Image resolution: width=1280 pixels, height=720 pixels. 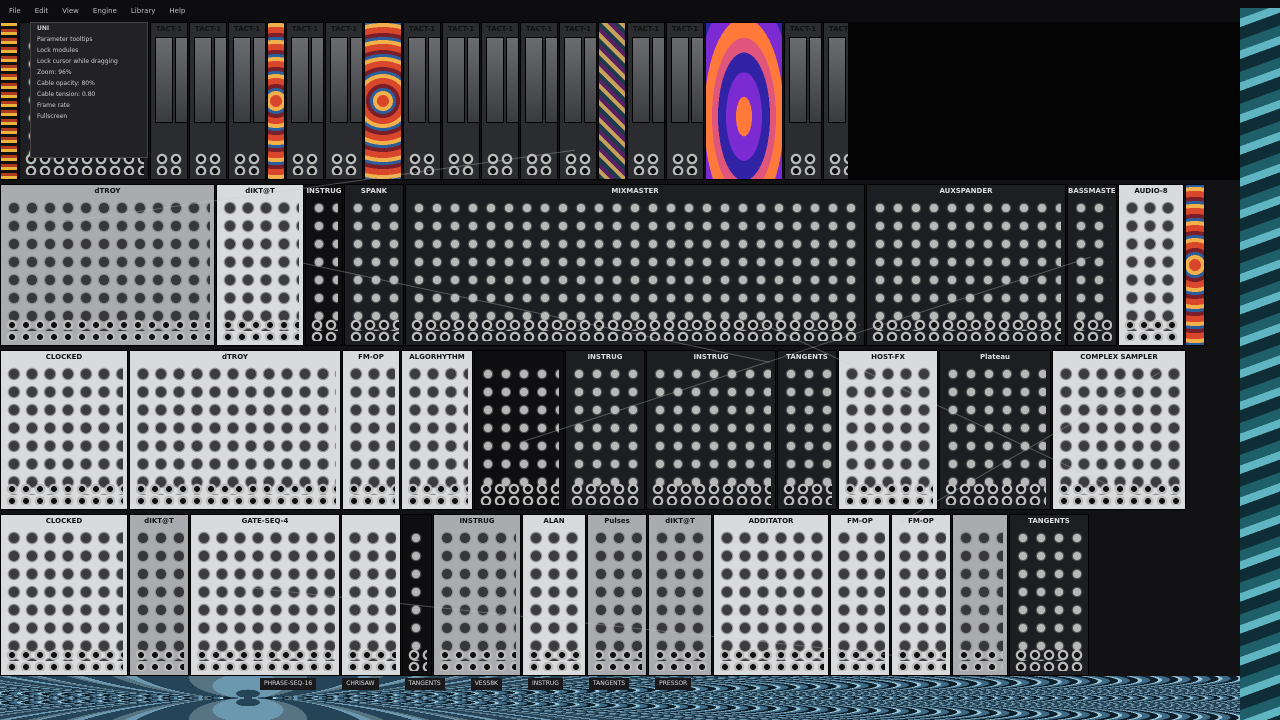 I want to click on module-pulses: Pulses, so click(x=617, y=595).